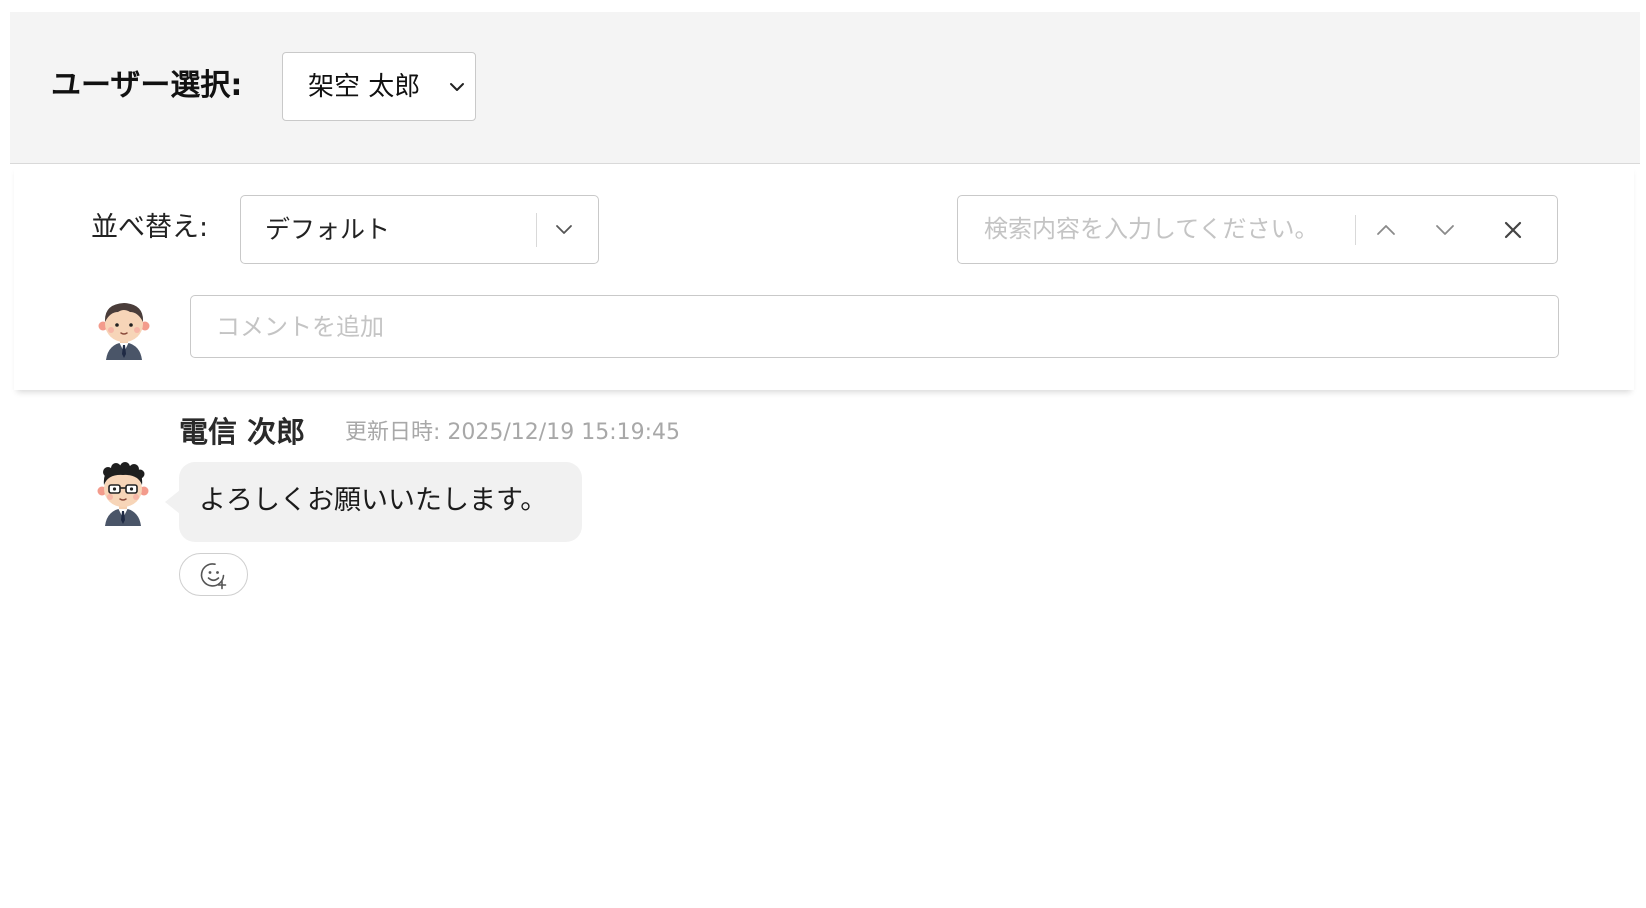 The image size is (1646, 908). I want to click on user-avatar-icon, so click(124, 331).